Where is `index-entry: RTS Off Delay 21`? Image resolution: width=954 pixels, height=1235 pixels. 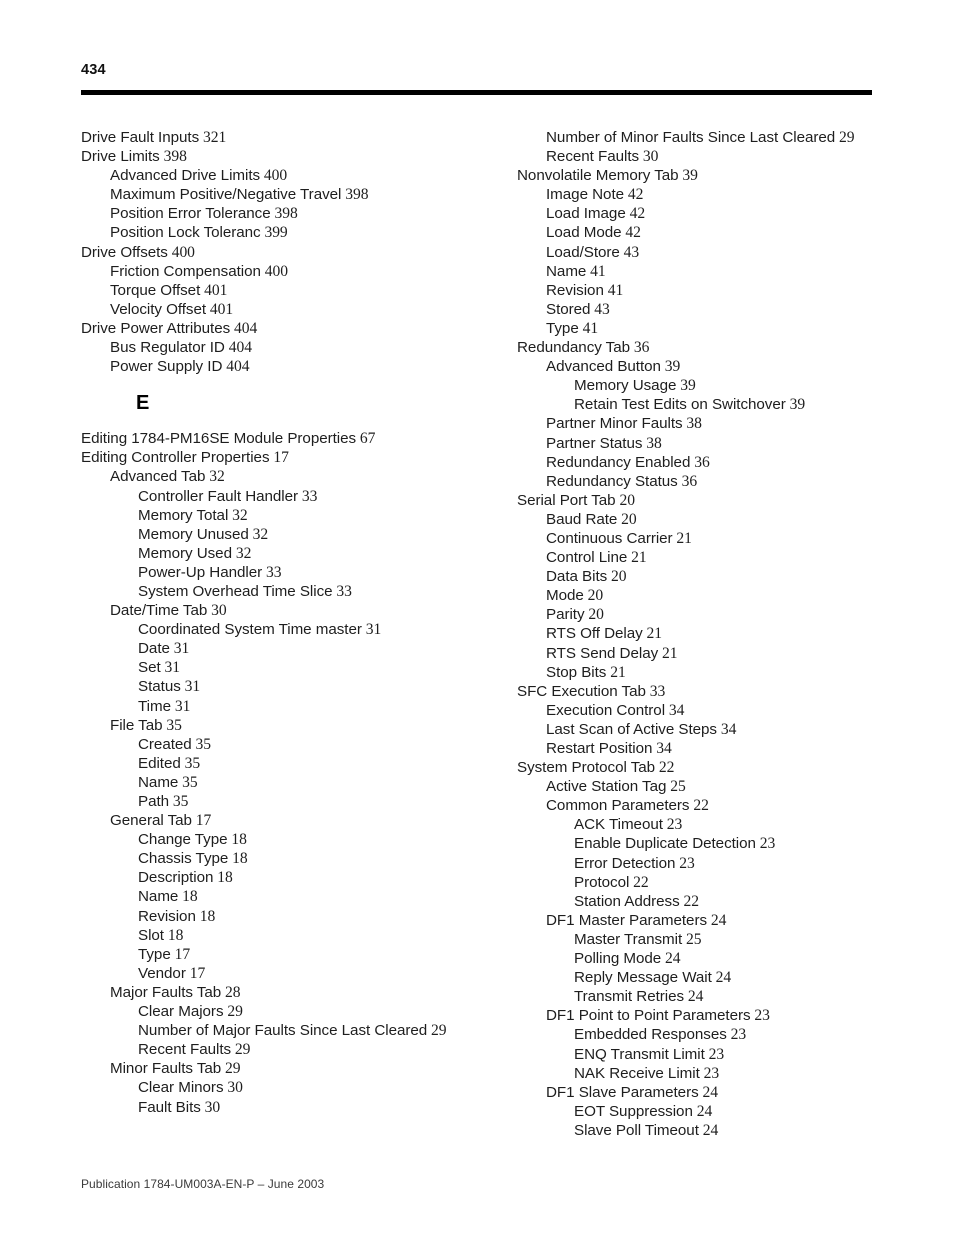 index-entry: RTS Off Delay 21 is located at coordinates (717, 633).